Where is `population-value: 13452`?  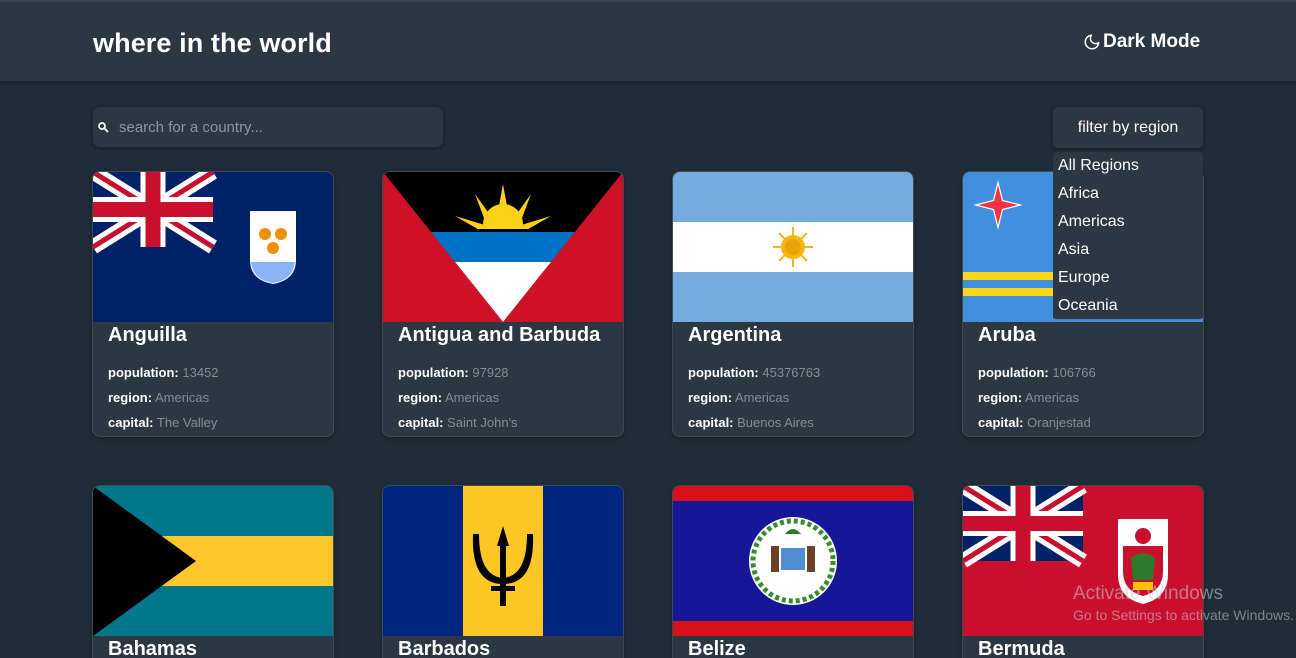
population-value: 13452 is located at coordinates (200, 372).